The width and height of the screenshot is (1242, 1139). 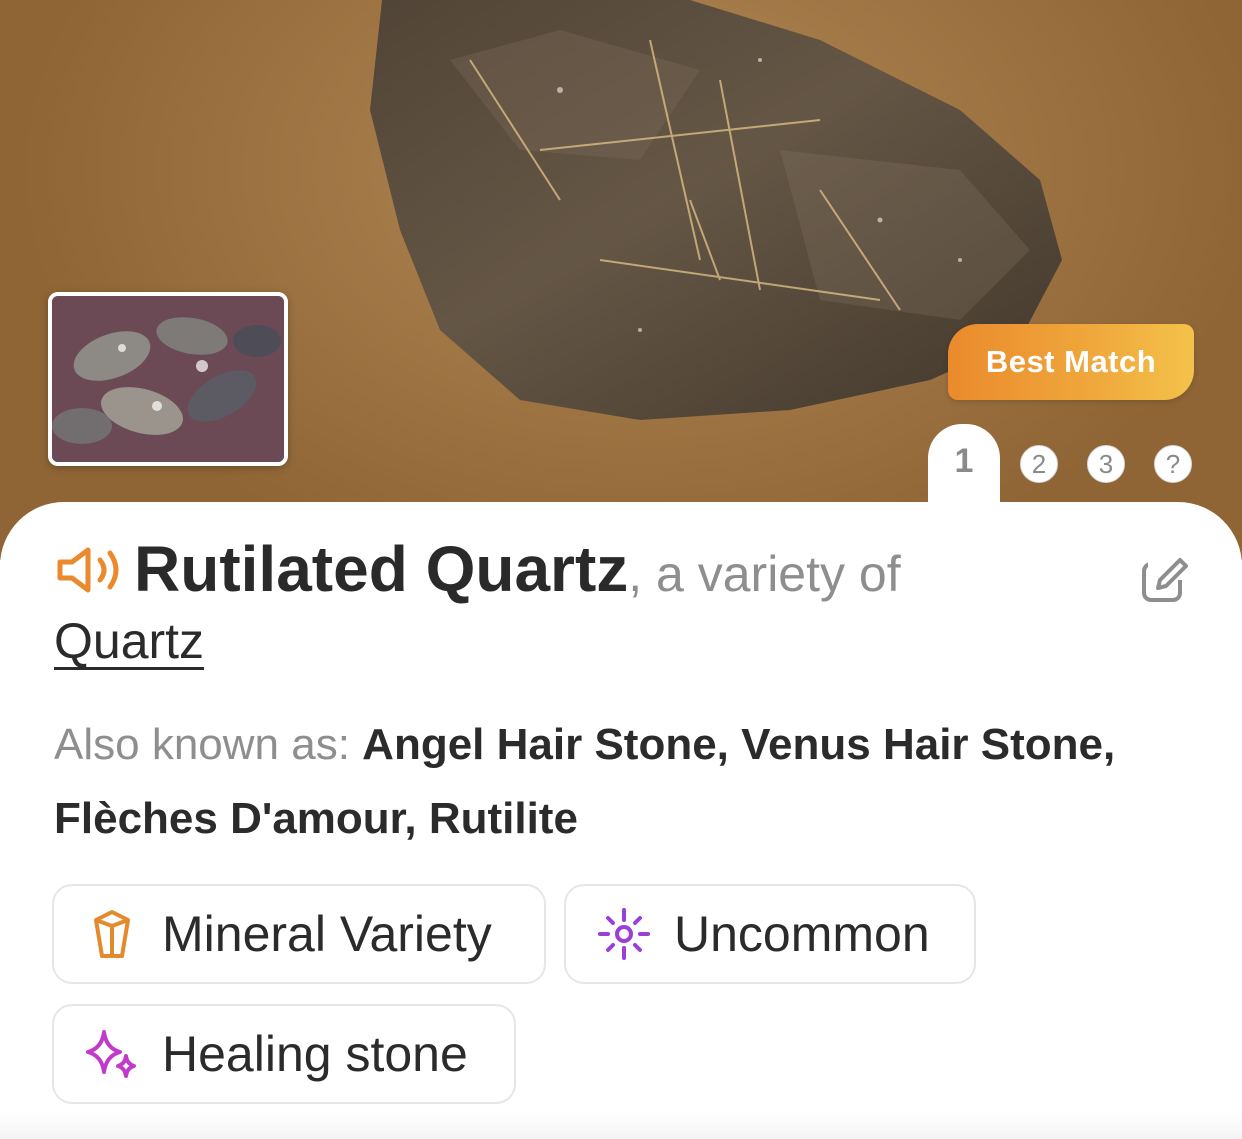 I want to click on page-dot-2: 2, so click(x=1039, y=464).